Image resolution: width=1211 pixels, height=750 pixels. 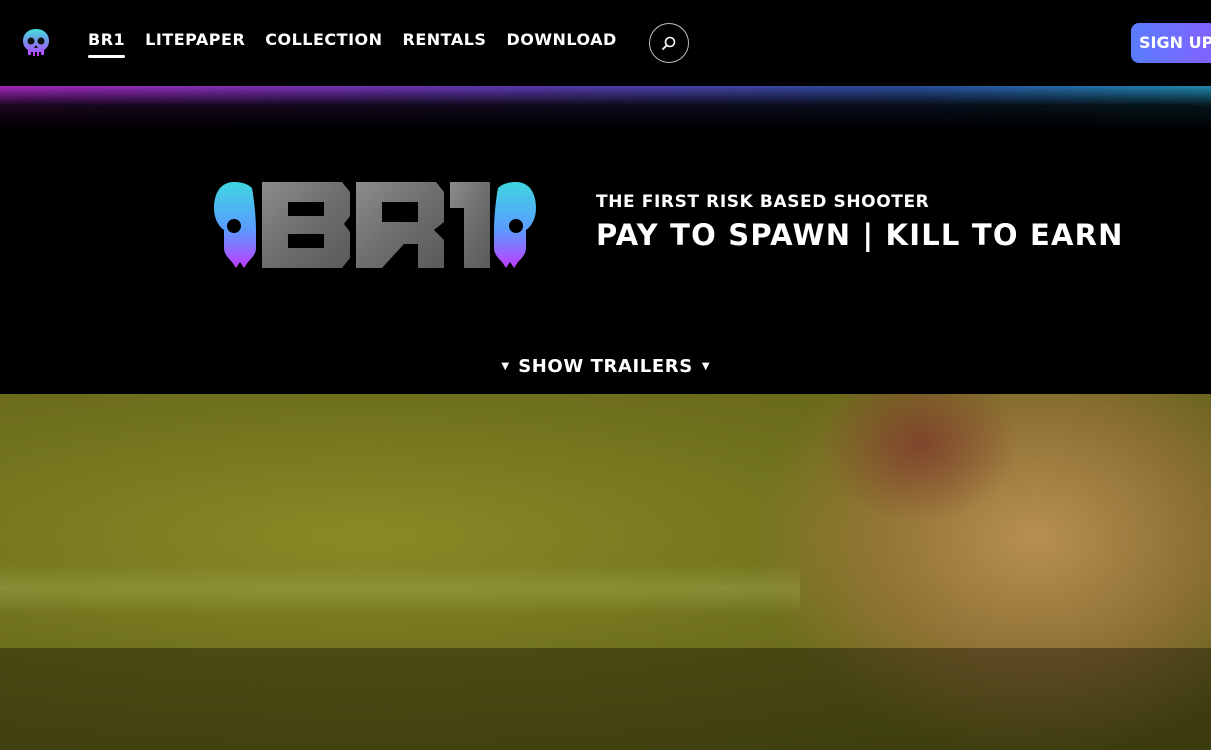 I want to click on hero-subtitle: THE FIRST RISK BASED SHOOTER, so click(x=763, y=202).